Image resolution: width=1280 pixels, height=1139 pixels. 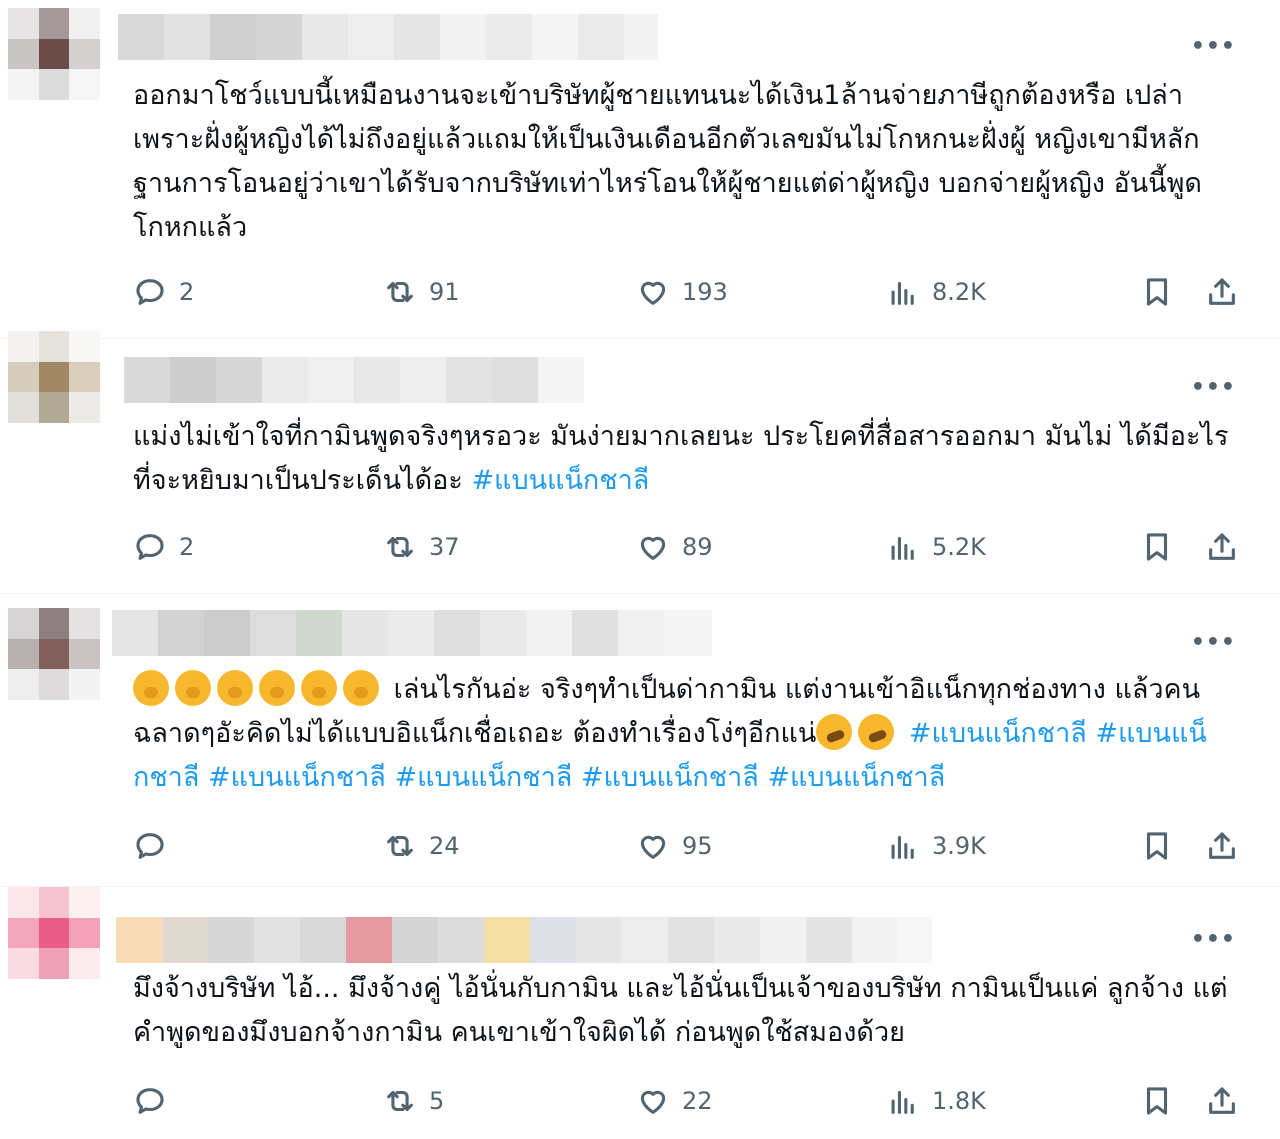 What do you see at coordinates (444, 846) in the screenshot?
I see `repost-count: 24` at bounding box center [444, 846].